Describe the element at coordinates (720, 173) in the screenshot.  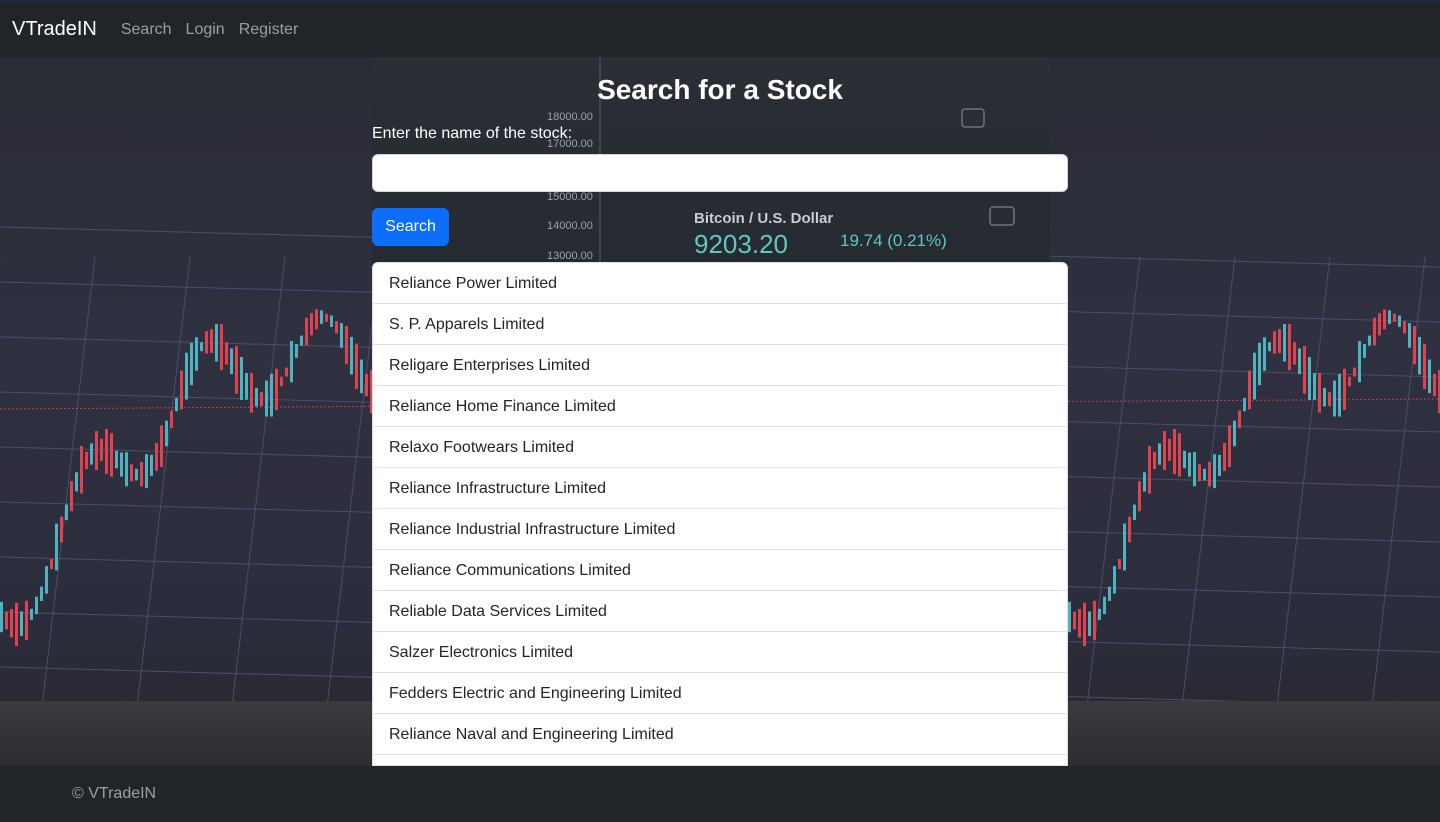
I see `stock-search-input` at that location.